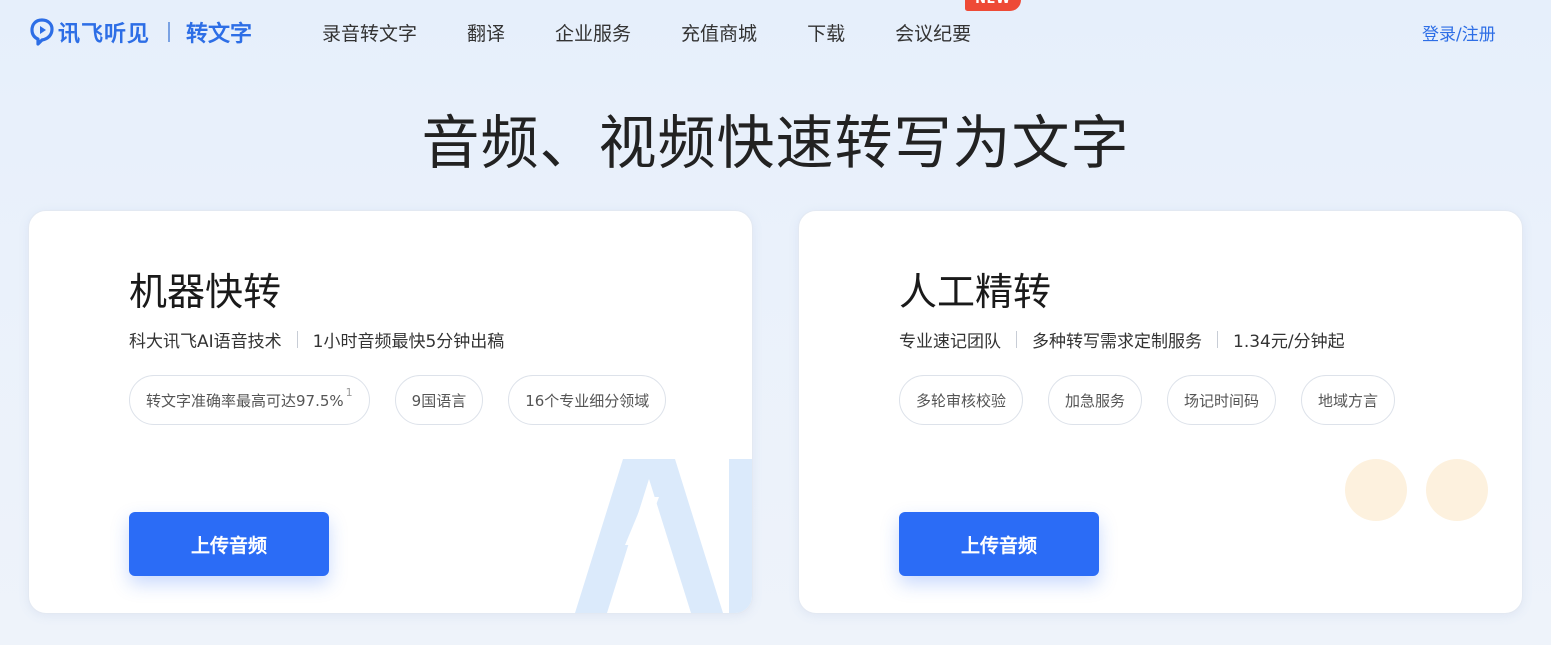 The width and height of the screenshot is (1551, 645). Describe the element at coordinates (205, 292) in the screenshot. I see `card-title: 机器快转` at that location.